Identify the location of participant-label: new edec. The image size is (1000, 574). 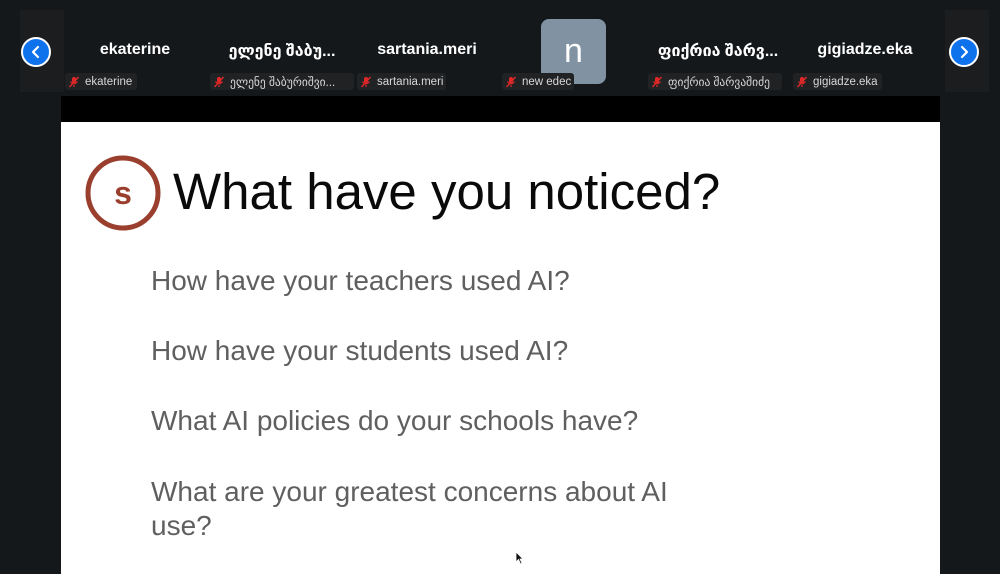
(538, 81).